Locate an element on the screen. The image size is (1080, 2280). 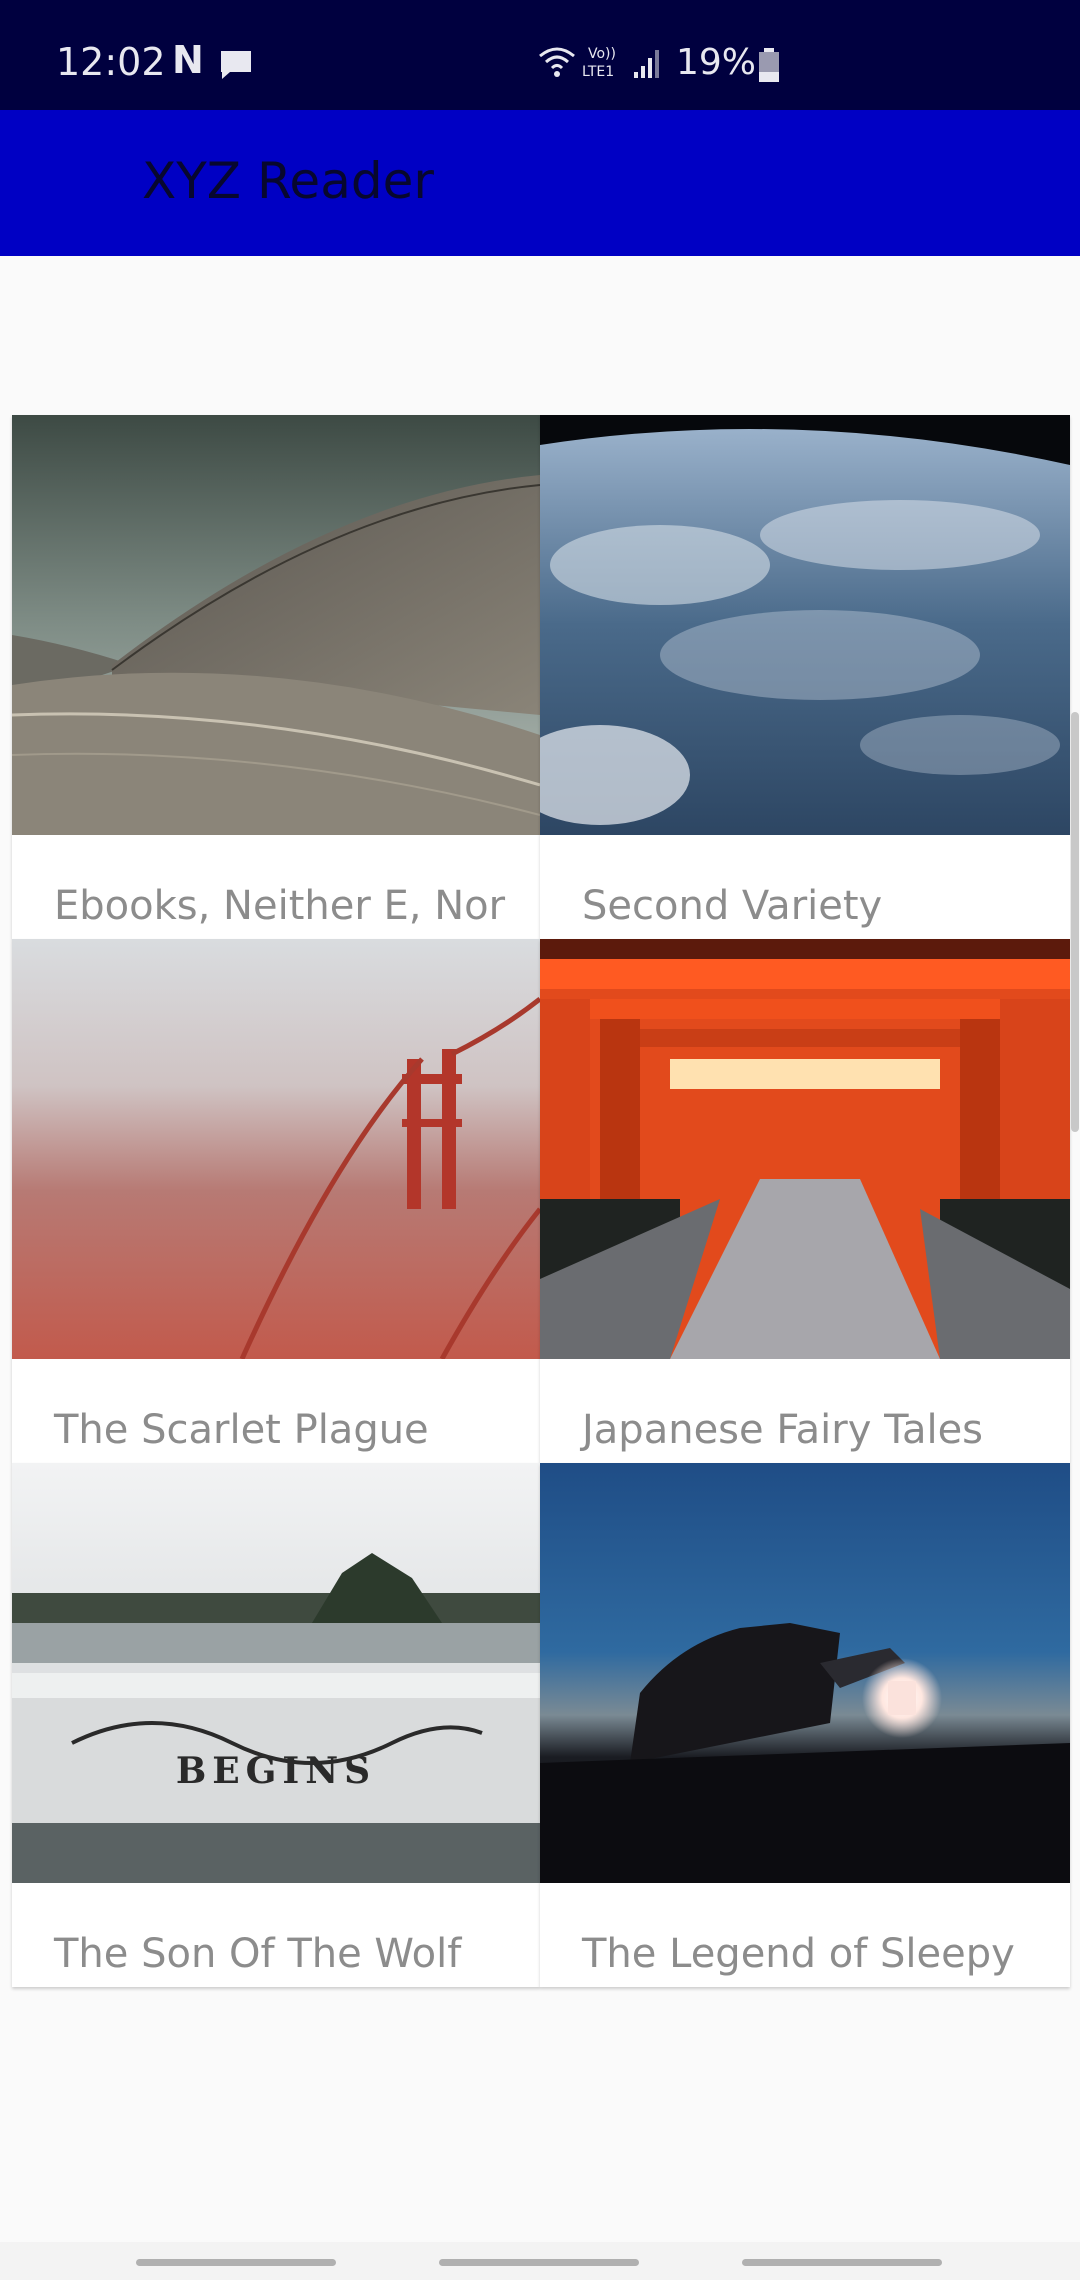
network-icons: Vo)) LTE1 is located at coordinates (599, 63).